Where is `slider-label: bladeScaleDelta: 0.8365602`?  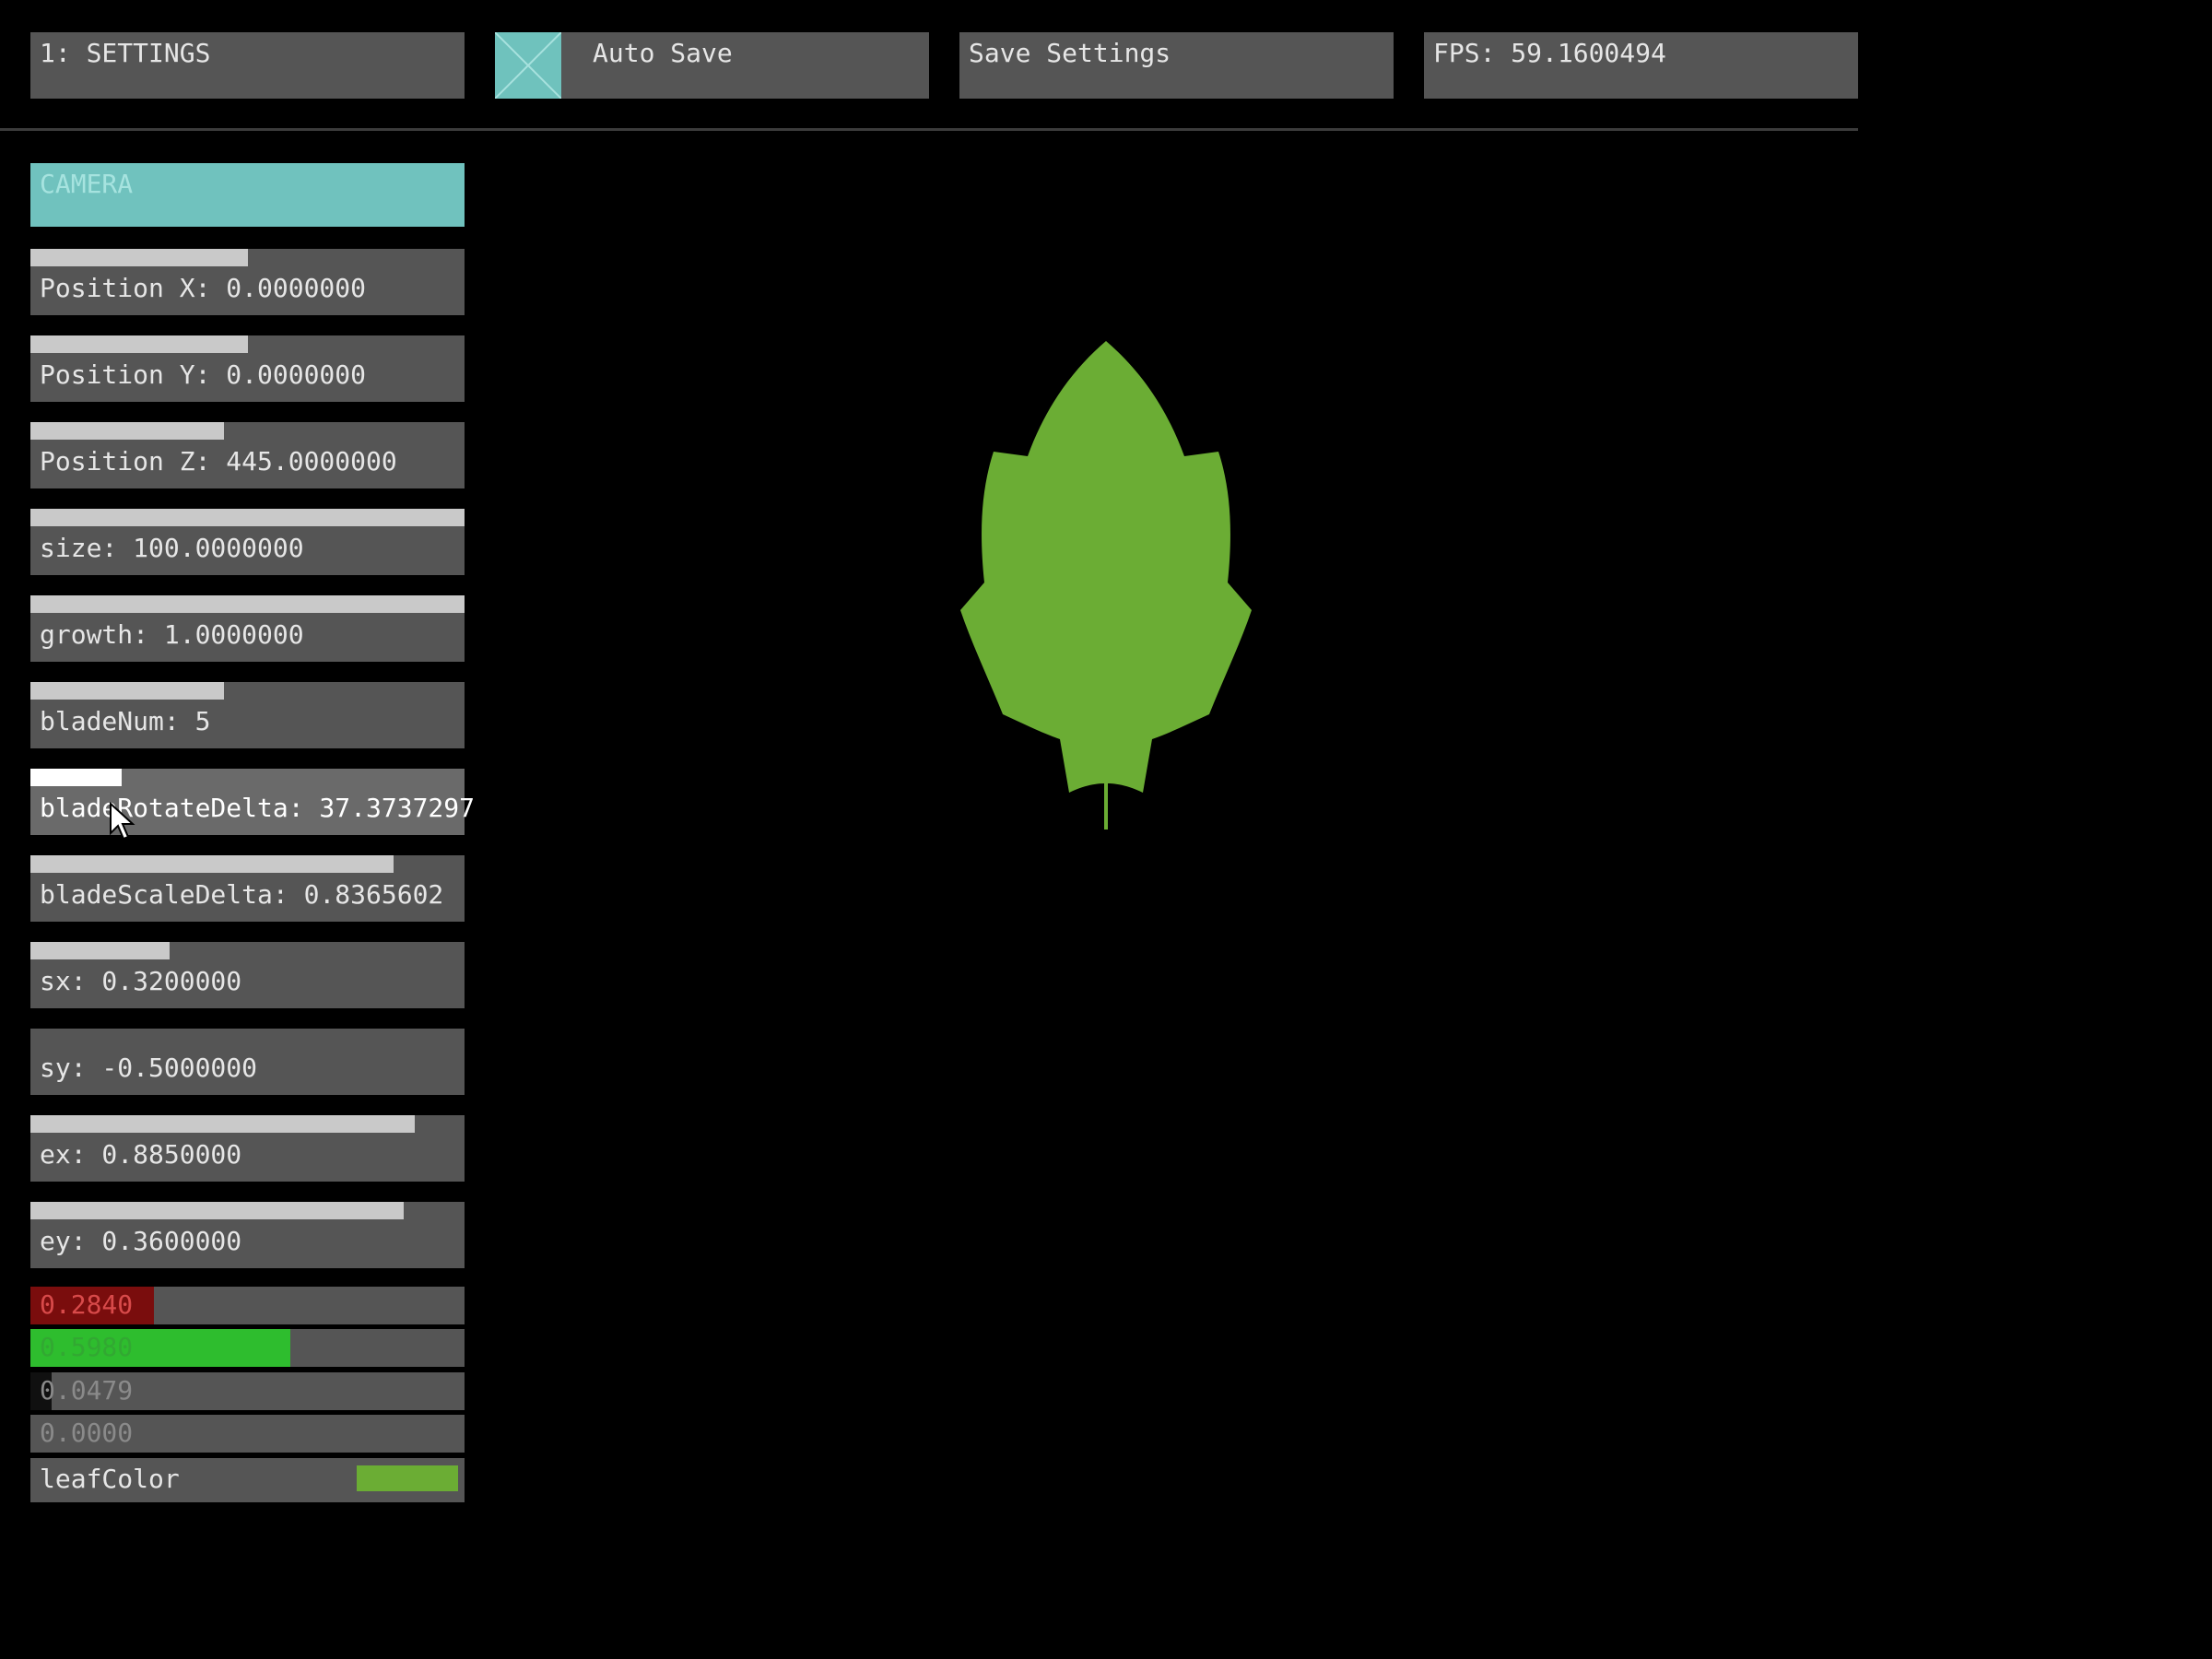
slider-label: bladeScaleDelta: 0.8365602 is located at coordinates (242, 894).